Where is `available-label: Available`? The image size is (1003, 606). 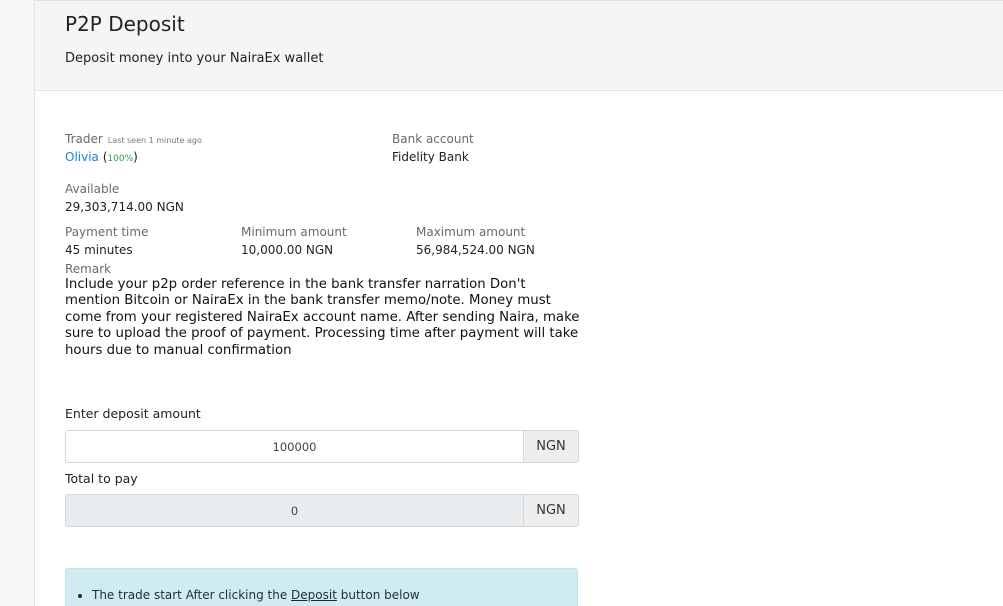 available-label: Available is located at coordinates (92, 189).